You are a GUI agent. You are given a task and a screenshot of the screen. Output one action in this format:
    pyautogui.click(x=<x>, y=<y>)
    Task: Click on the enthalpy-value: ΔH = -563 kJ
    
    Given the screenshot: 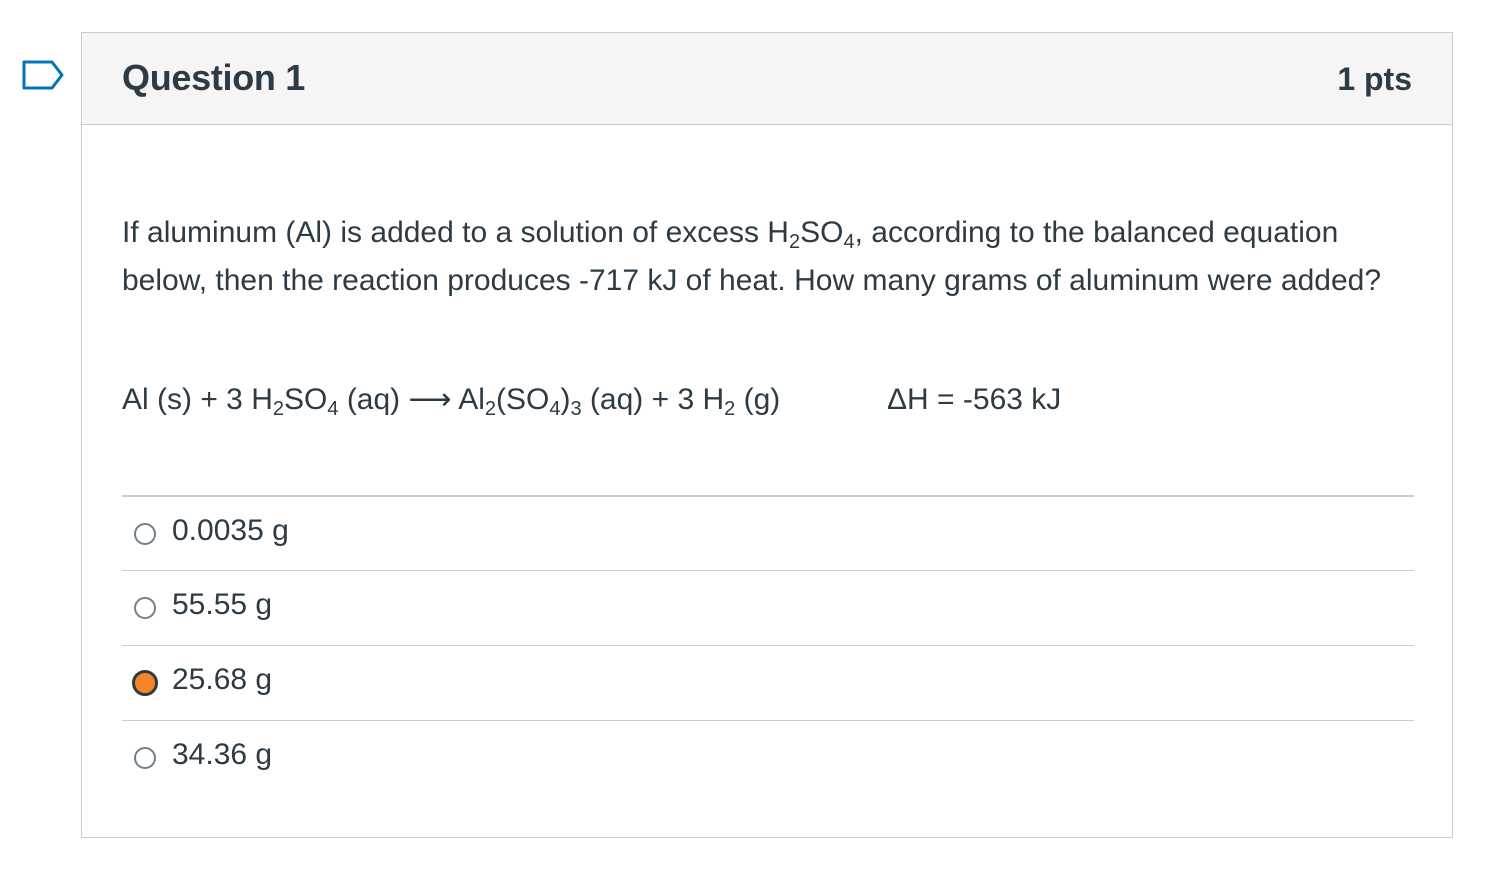 What is the action you would take?
    pyautogui.click(x=974, y=399)
    